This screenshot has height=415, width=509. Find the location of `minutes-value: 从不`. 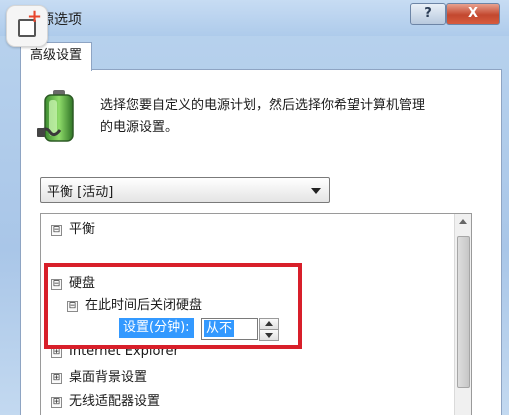

minutes-value: 从不 is located at coordinates (219, 328).